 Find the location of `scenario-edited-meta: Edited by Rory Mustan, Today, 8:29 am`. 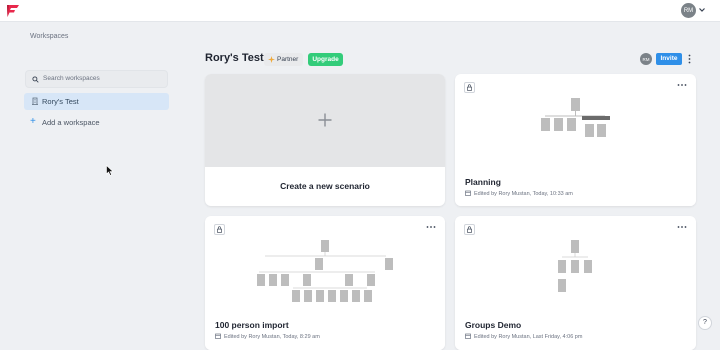

scenario-edited-meta: Edited by Rory Mustan, Today, 8:29 am is located at coordinates (267, 336).